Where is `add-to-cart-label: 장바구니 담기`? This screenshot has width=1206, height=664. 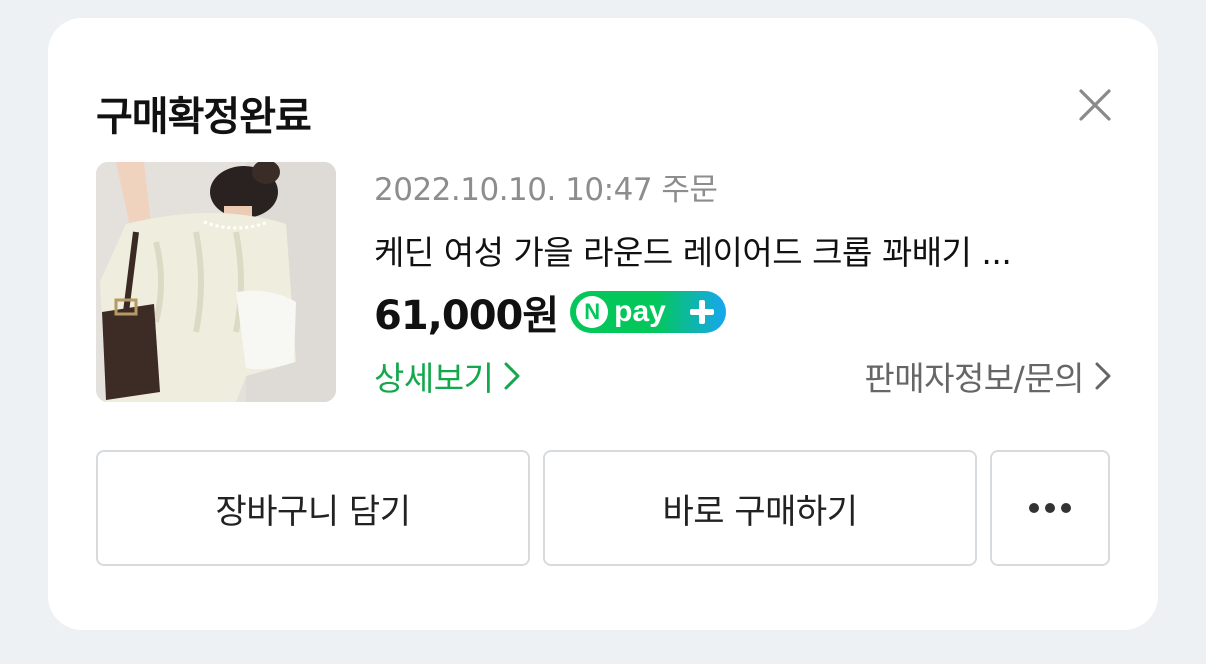 add-to-cart-label: 장바구니 담기 is located at coordinates (313, 511).